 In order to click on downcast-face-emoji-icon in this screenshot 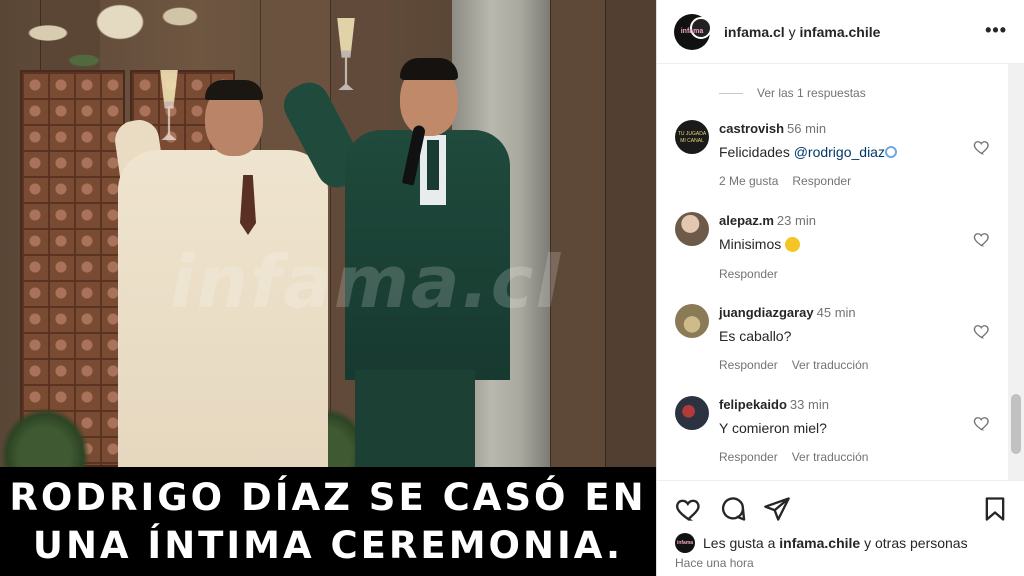, I will do `click(793, 244)`.